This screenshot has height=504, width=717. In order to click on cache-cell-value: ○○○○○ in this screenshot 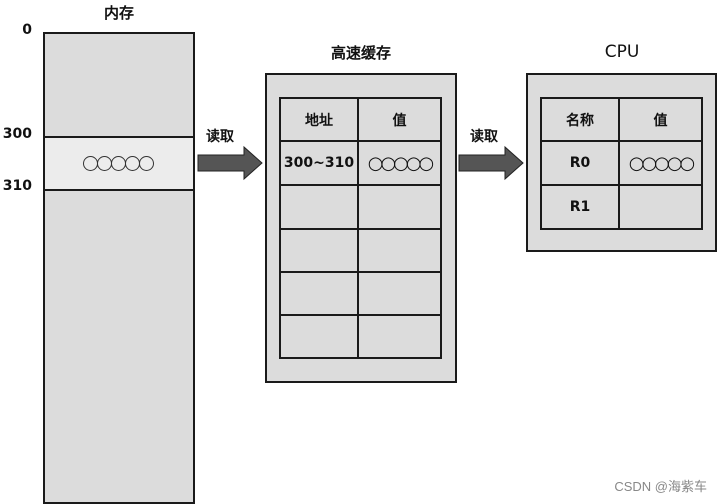, I will do `click(399, 163)`.